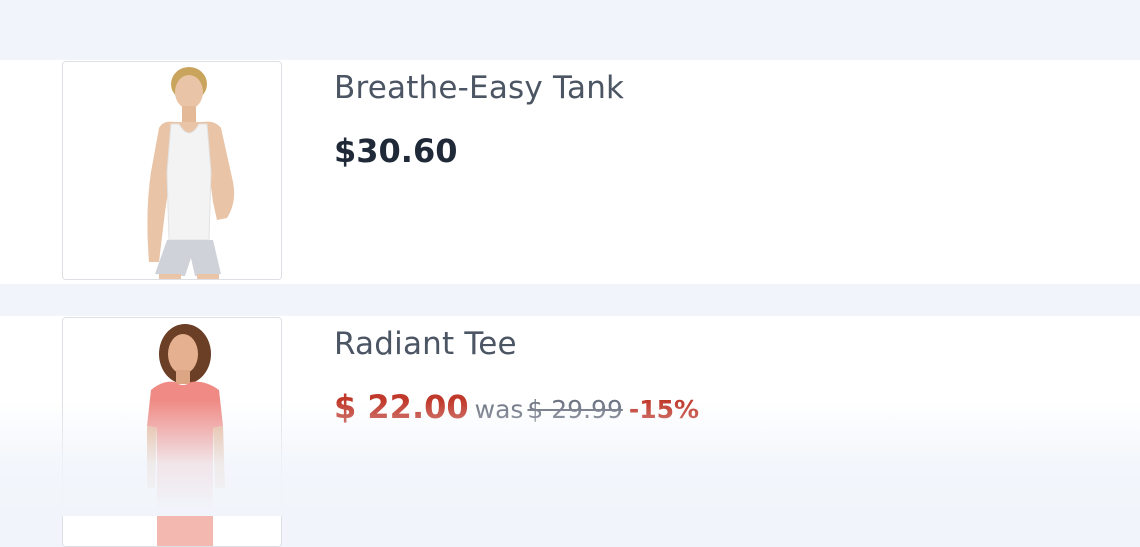  Describe the element at coordinates (479, 88) in the screenshot. I see `product-name: Breathe-Easy Tank` at that location.